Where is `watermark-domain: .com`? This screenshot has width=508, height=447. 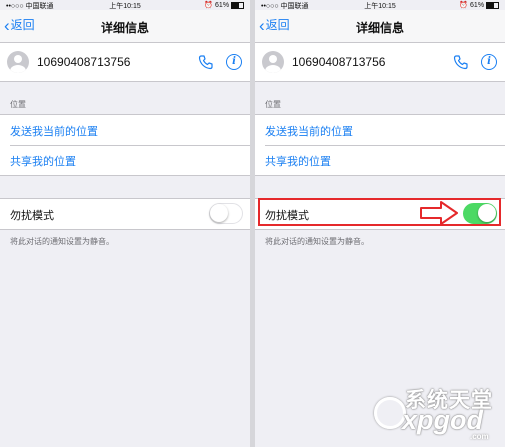 watermark-domain: .com is located at coordinates (479, 436).